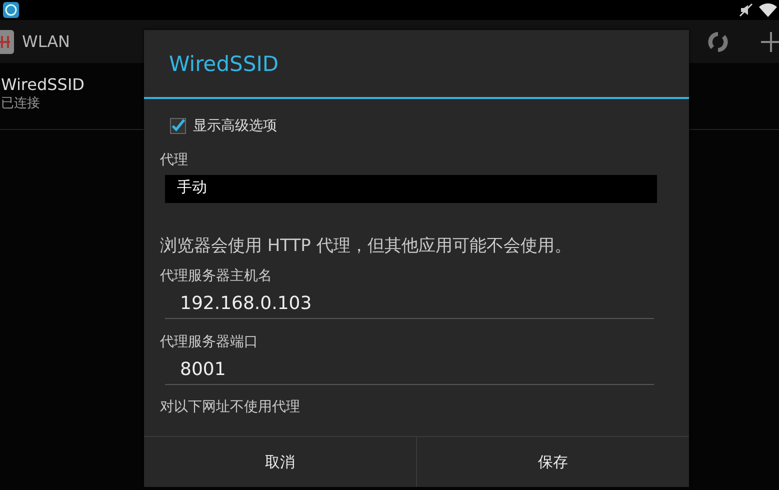 The image size is (779, 490). Describe the element at coordinates (409, 304) in the screenshot. I see `host-input-field: 192.168.0.103` at that location.